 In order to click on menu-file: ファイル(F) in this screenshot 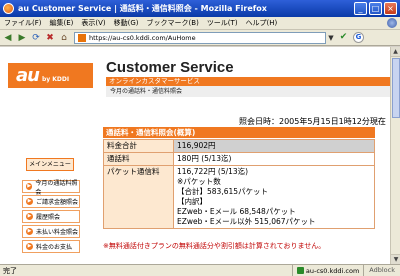, I will do `click(23, 23)`.